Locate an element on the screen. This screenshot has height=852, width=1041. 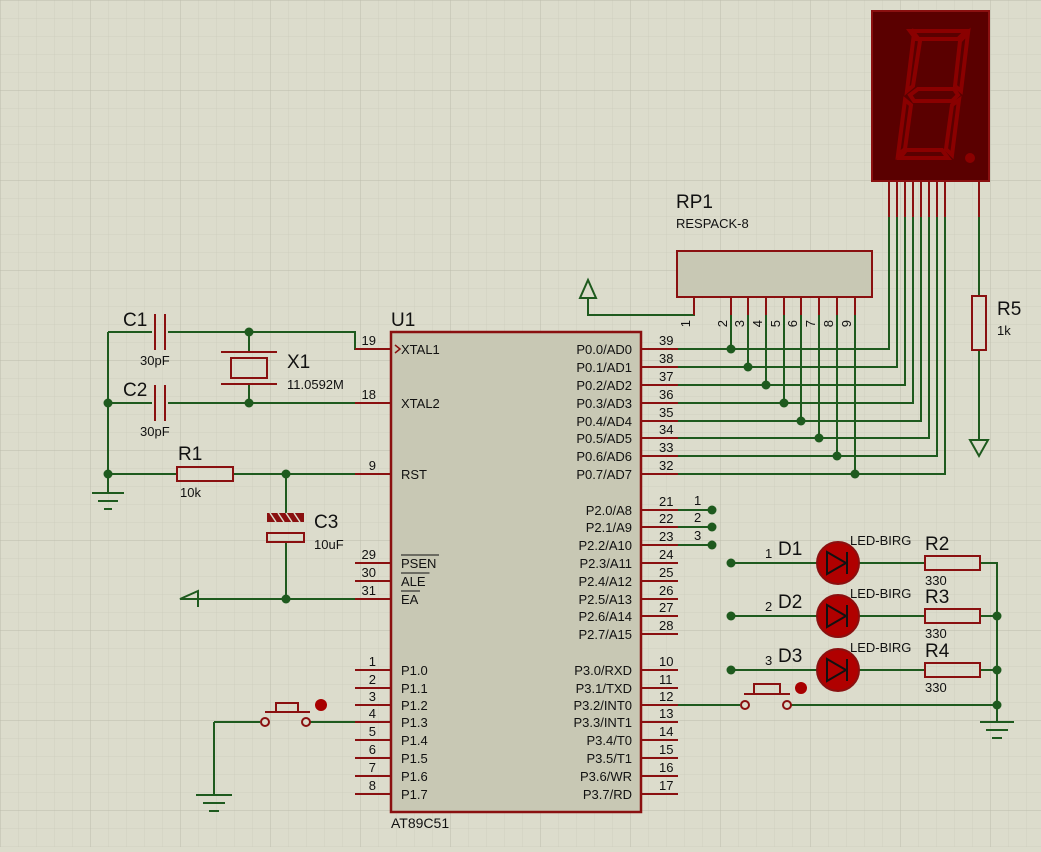
rp1-pin-number: 8 is located at coordinates (828, 323).